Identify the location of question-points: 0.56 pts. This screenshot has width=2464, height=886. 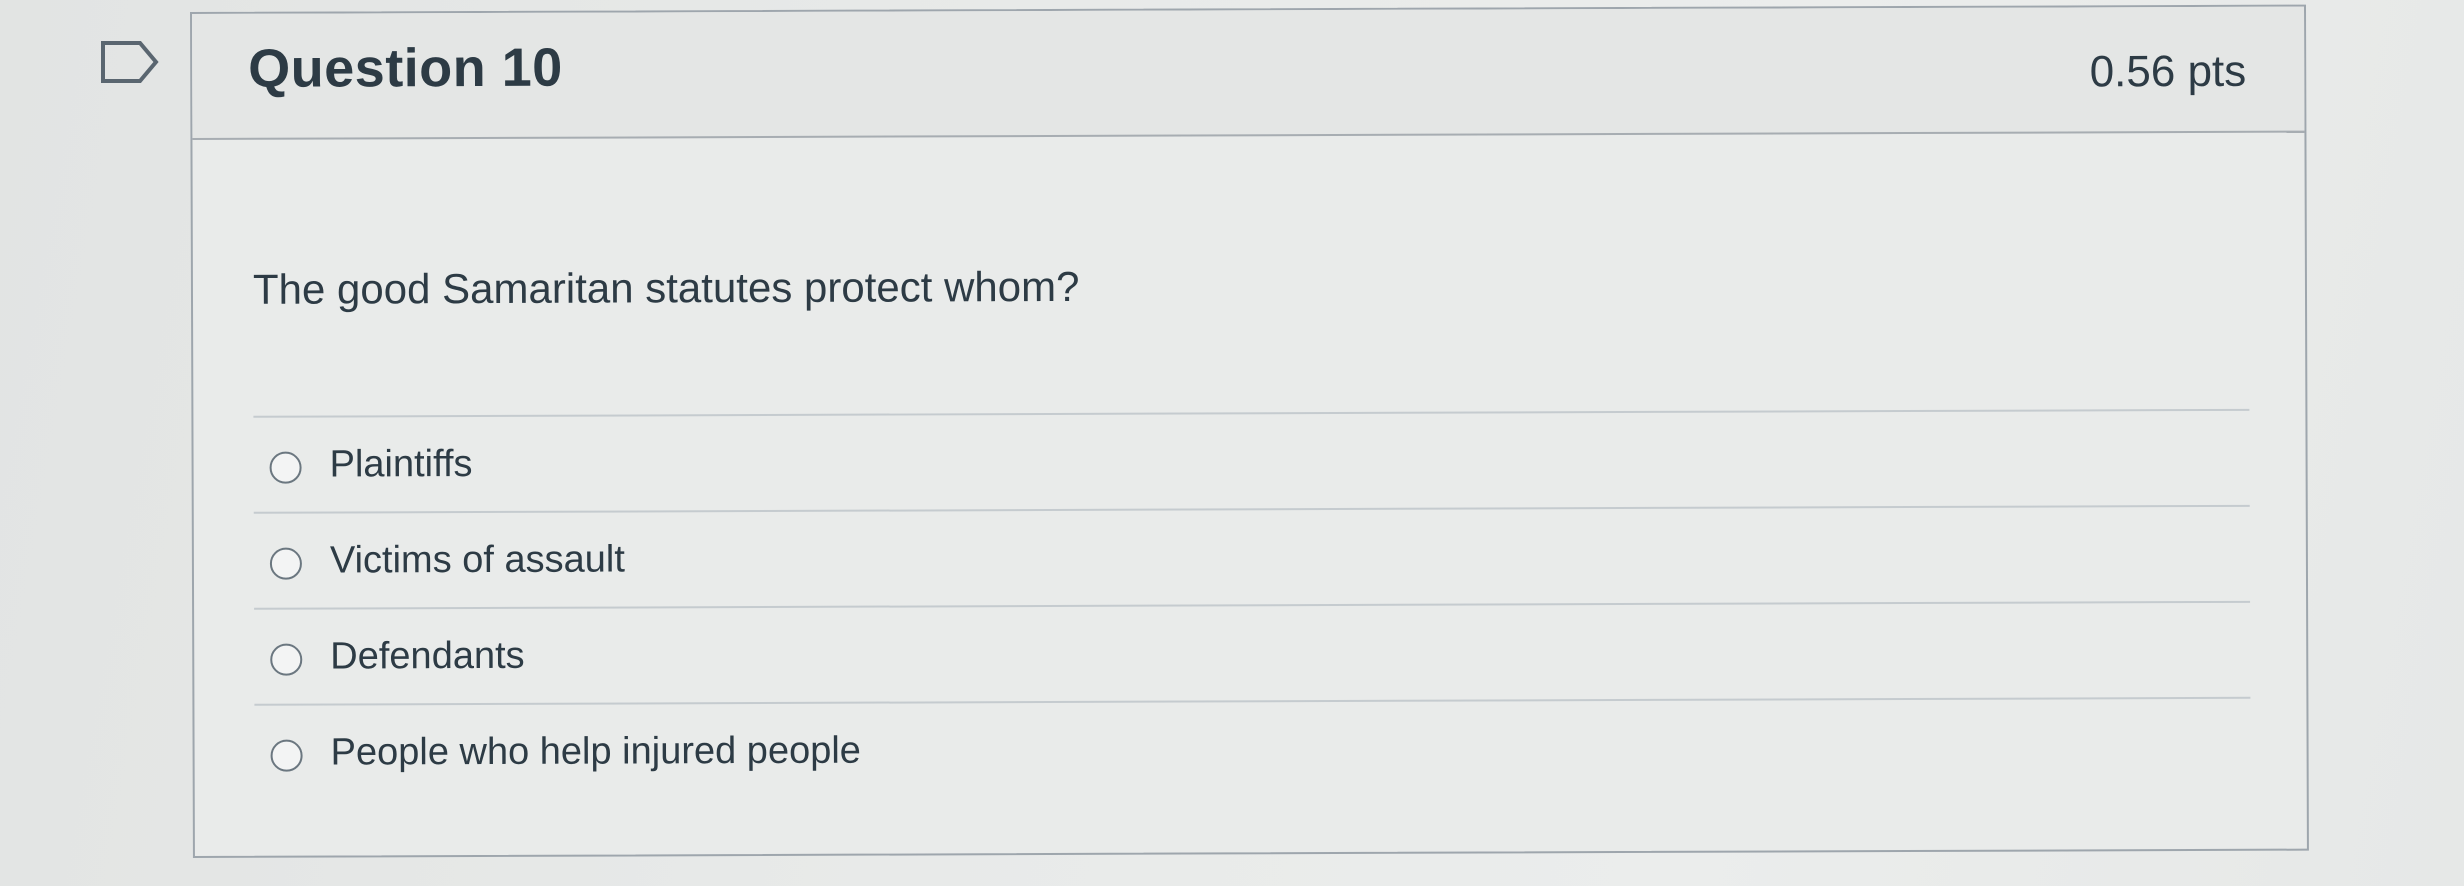
(2168, 71).